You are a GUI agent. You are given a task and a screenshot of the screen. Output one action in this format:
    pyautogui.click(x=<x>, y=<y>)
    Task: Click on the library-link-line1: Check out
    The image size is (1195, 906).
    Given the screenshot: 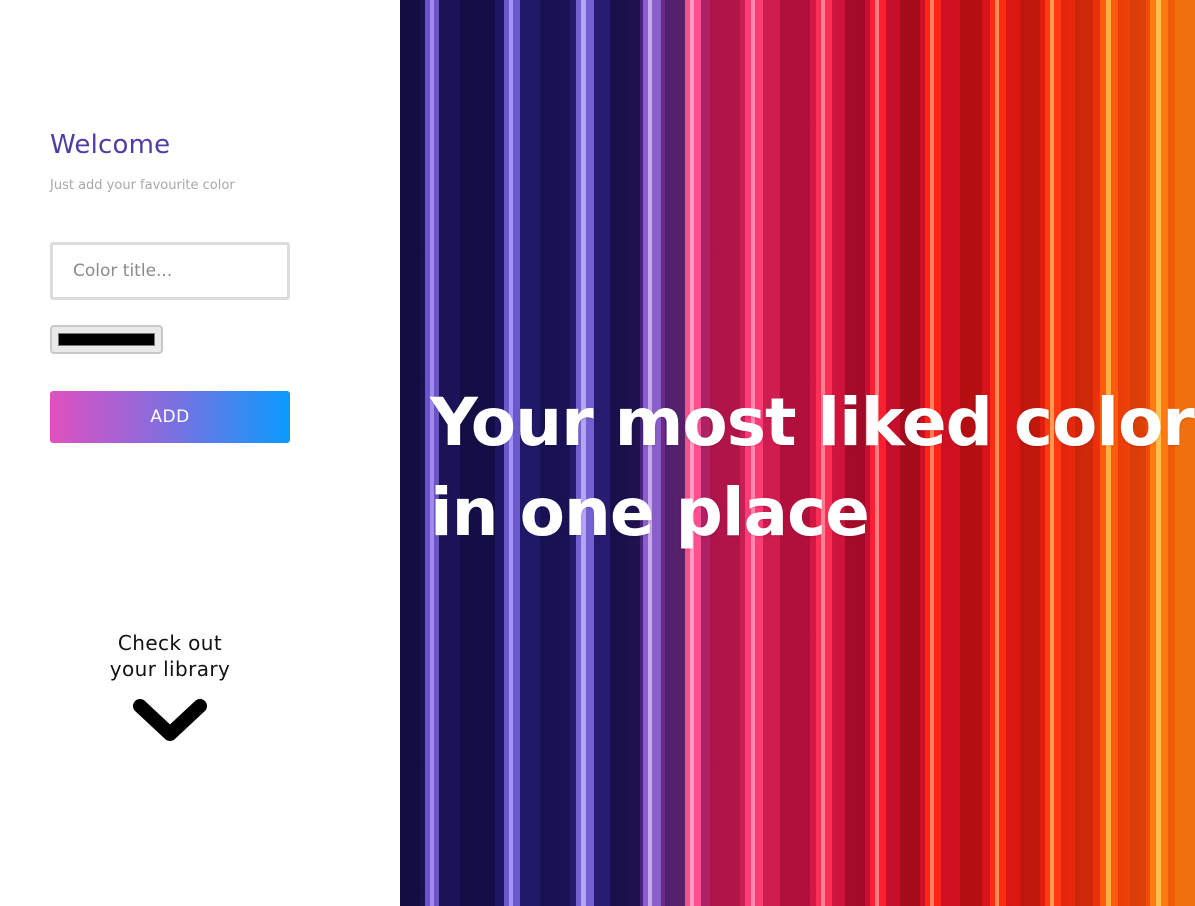 What is the action you would take?
    pyautogui.click(x=170, y=643)
    